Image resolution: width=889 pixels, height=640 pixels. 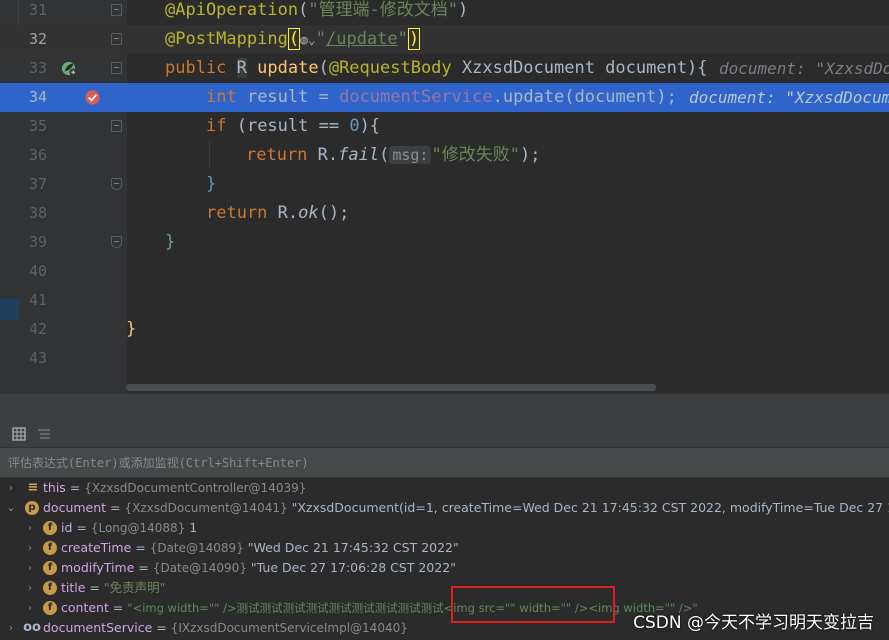 What do you see at coordinates (444, 358) in the screenshot?
I see `code-line-43: 43` at bounding box center [444, 358].